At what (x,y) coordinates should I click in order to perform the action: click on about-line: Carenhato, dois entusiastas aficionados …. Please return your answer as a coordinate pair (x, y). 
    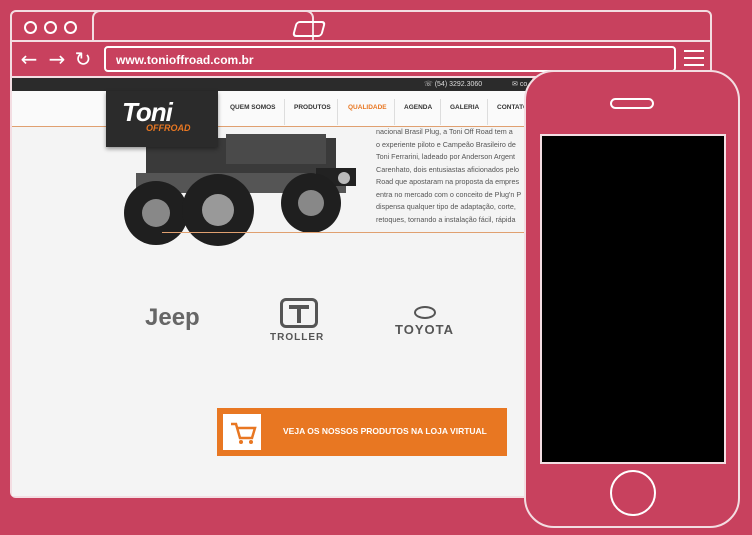
    Looking at the image, I should click on (448, 169).